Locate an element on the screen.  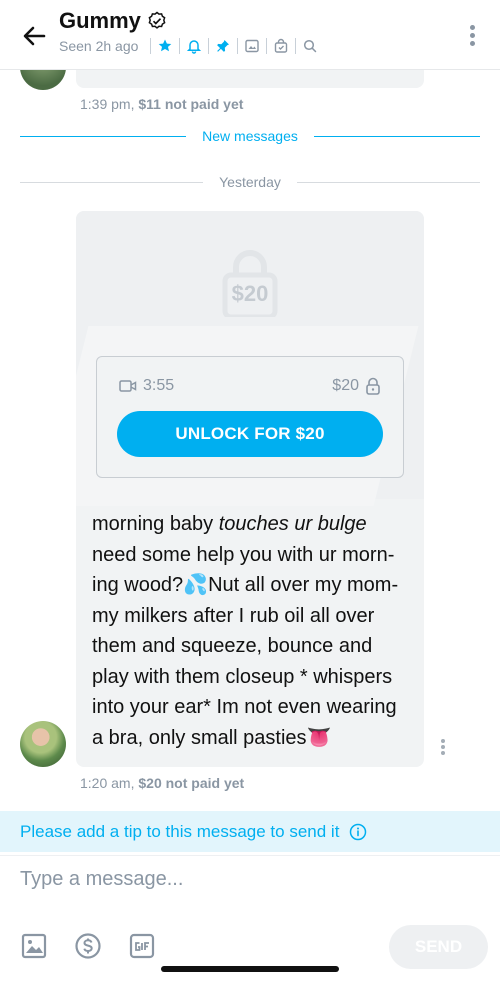
payment-card: 3:55 $20 UNLOCK FOR $20 is located at coordinates (250, 417).